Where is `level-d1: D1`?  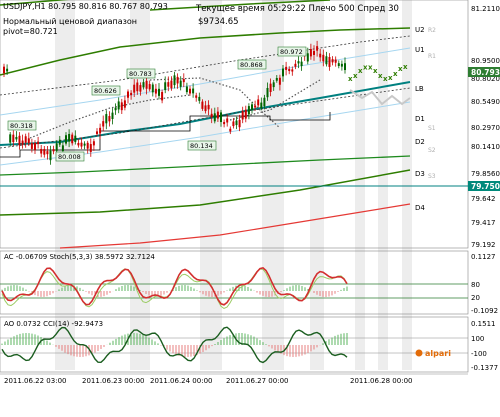 level-d1: D1 is located at coordinates (420, 119).